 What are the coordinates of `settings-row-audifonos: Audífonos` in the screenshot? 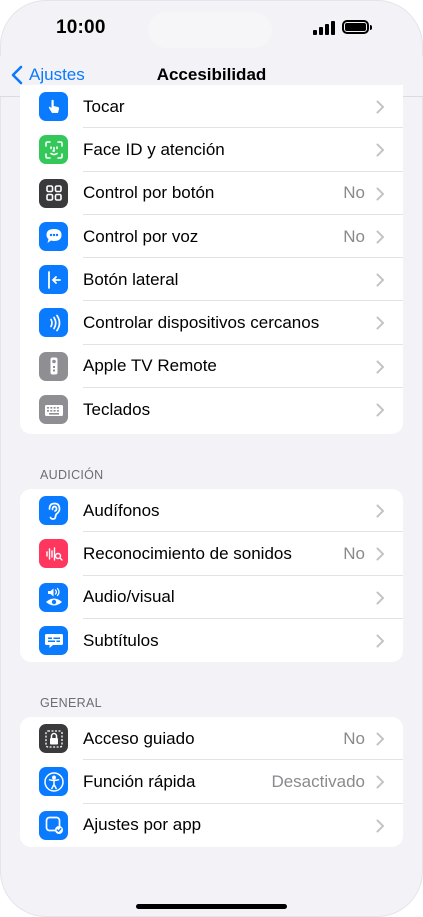 It's located at (211, 511).